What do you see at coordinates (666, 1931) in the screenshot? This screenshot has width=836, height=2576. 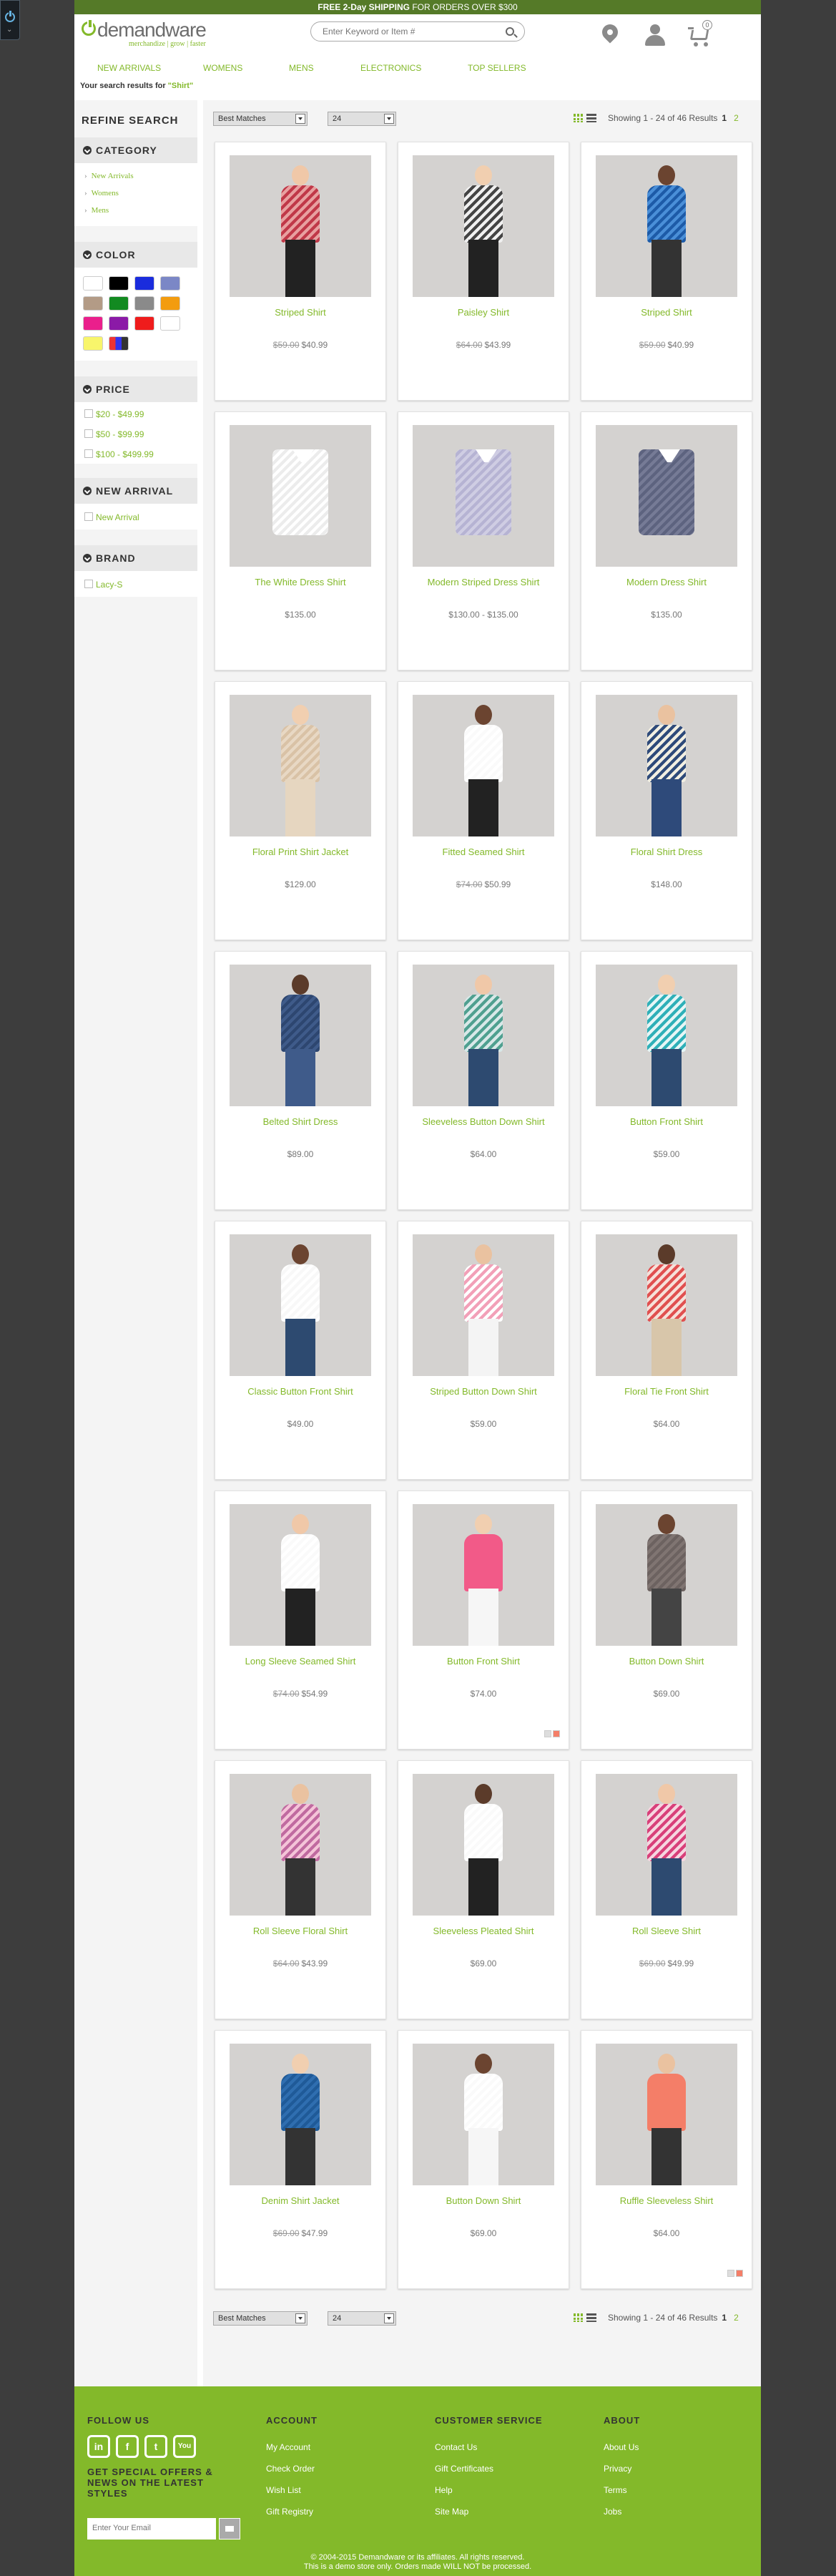 I see `product-name: Roll Sleeve Shirt` at bounding box center [666, 1931].